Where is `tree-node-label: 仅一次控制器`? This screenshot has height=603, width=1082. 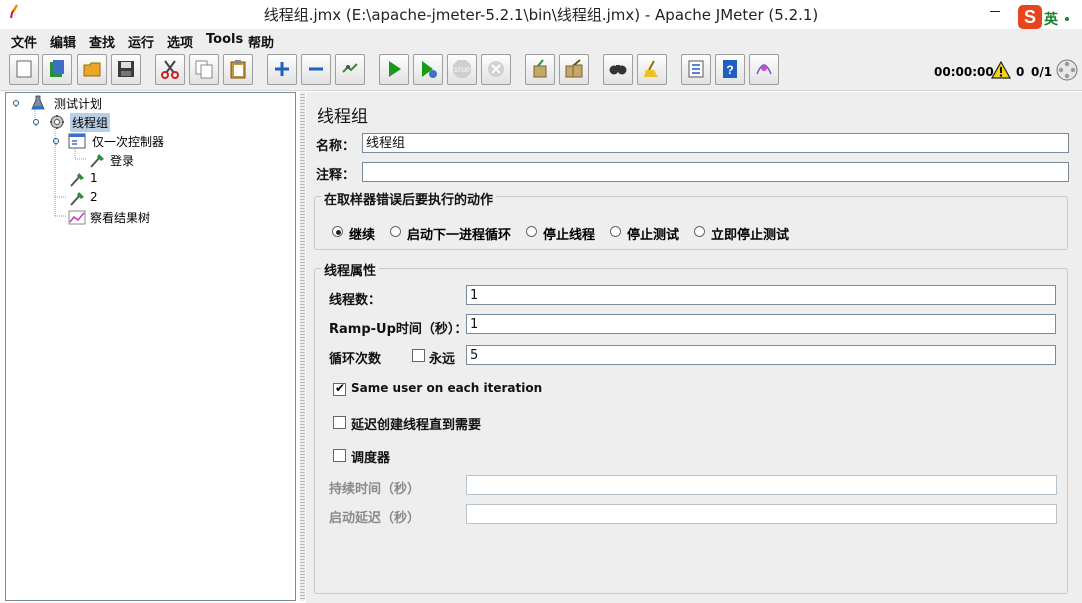
tree-node-label: 仅一次控制器 is located at coordinates (128, 142).